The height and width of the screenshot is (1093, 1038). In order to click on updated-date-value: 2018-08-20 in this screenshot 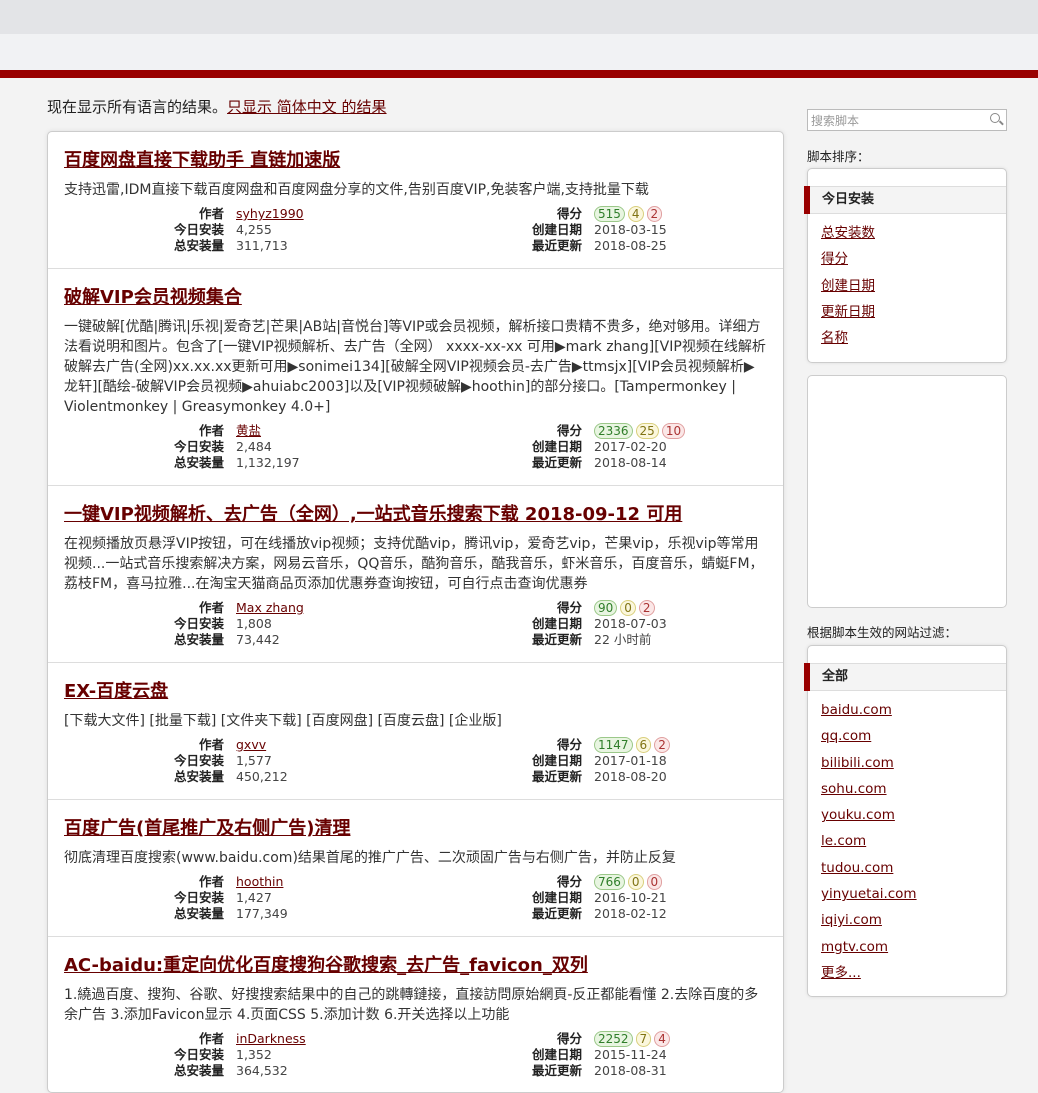, I will do `click(630, 776)`.